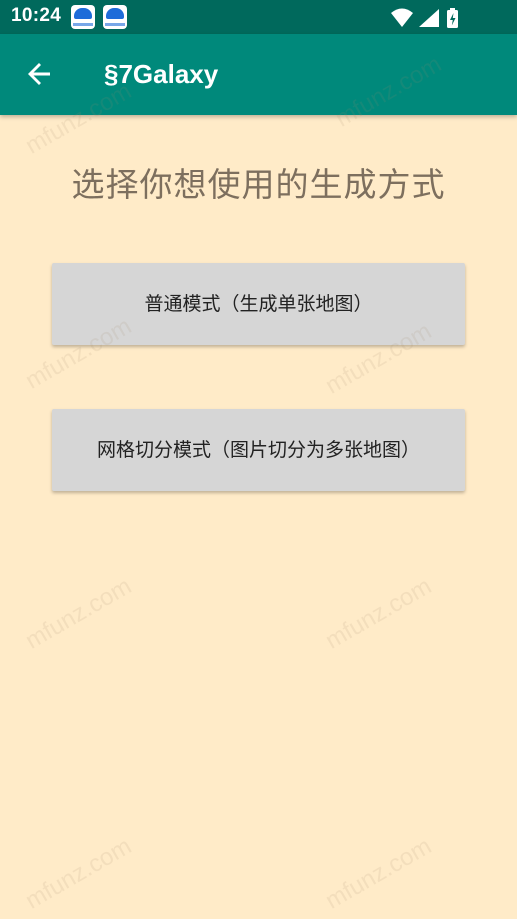  I want to click on grid-split-mode-button: 网格切分模式（图片切分为多张地图）, so click(258, 450).